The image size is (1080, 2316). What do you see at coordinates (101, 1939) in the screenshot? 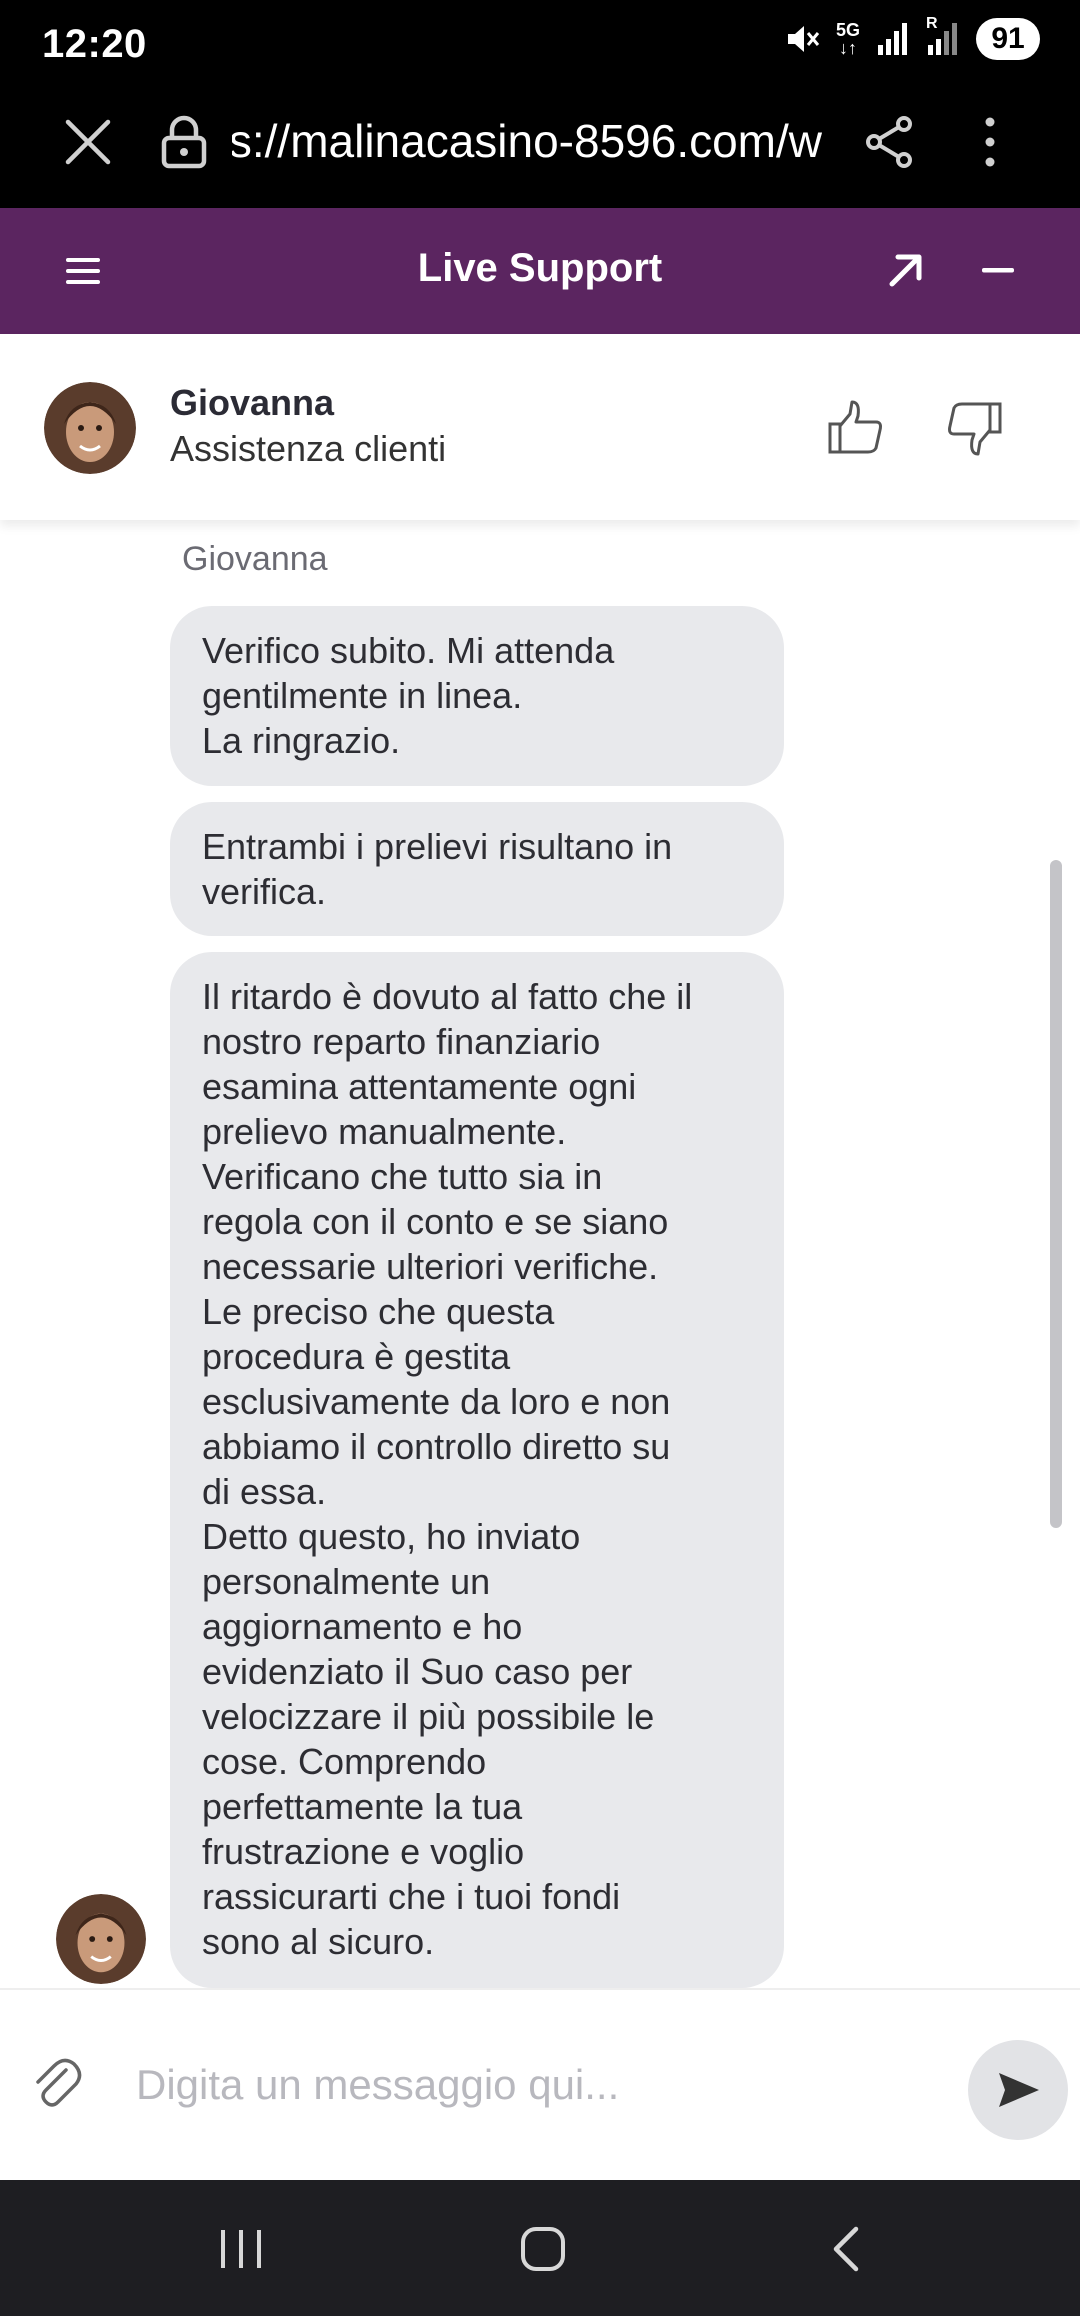
I see `message-avatar` at bounding box center [101, 1939].